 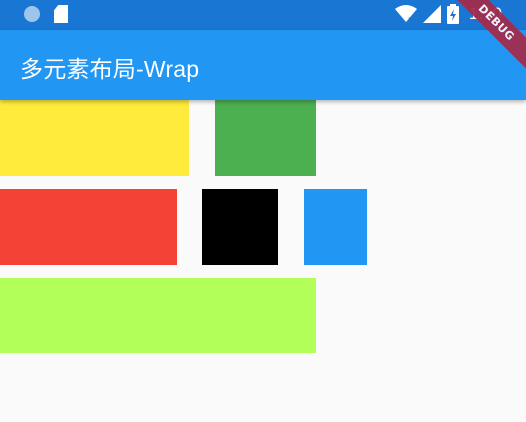 I want to click on lime-box, so click(x=158, y=315).